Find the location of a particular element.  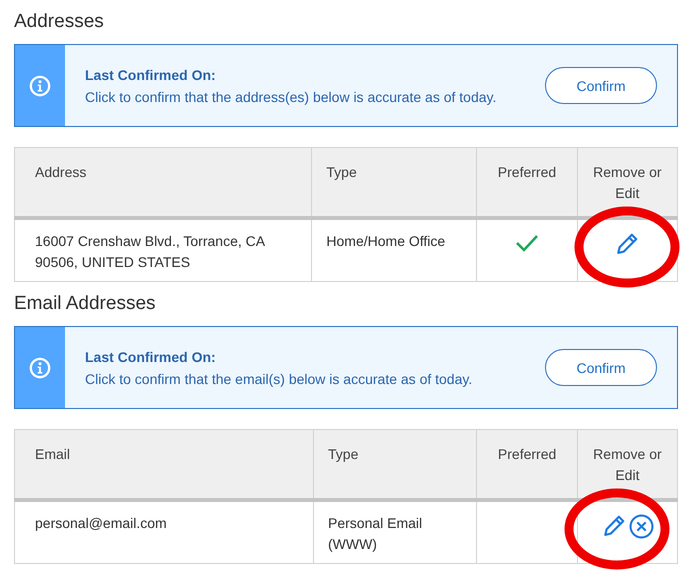

section-title: Addresses is located at coordinates (59, 22).